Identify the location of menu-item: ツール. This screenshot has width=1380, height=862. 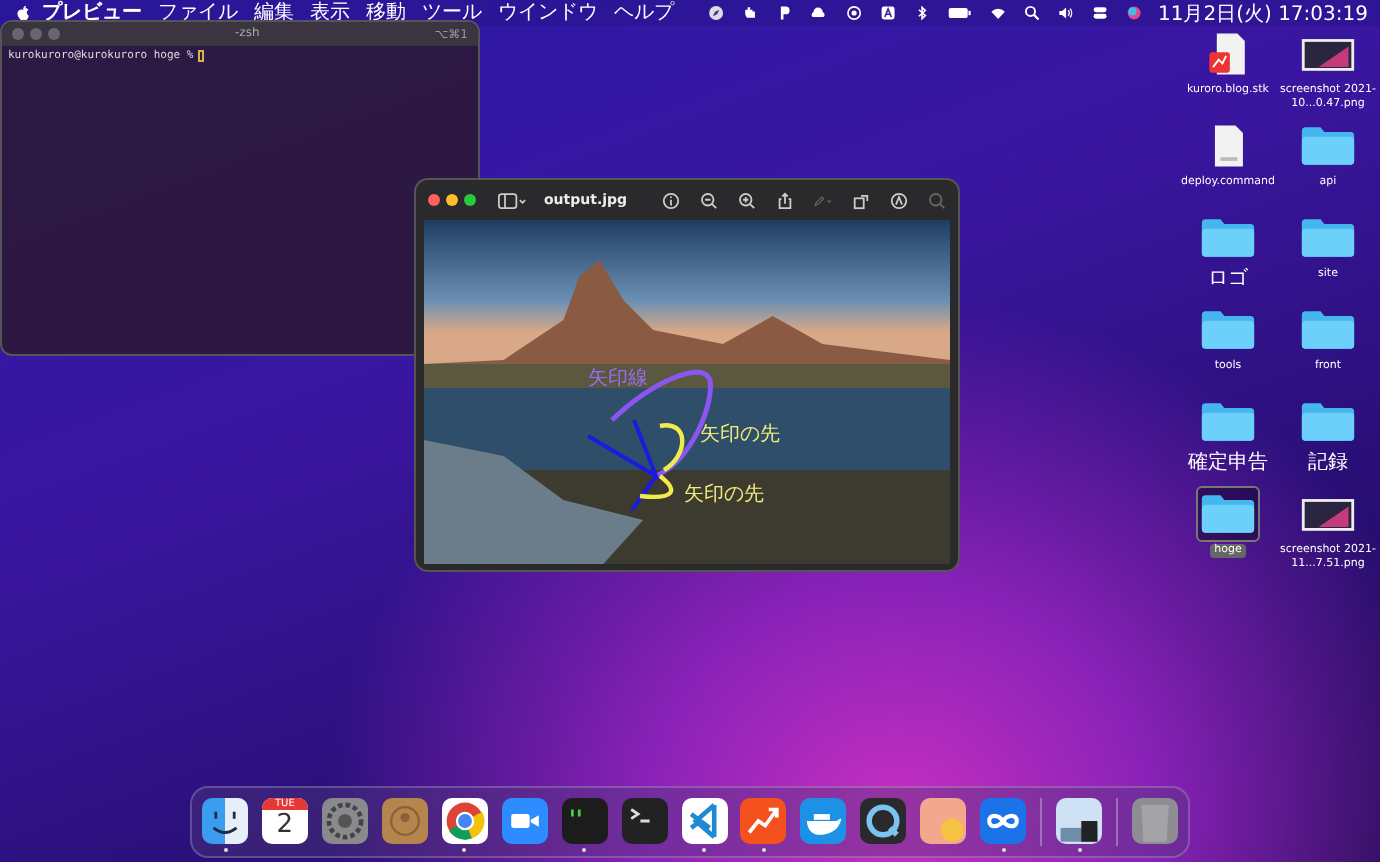
(452, 13).